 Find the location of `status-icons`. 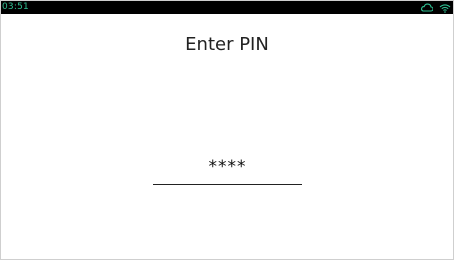

status-icons is located at coordinates (436, 7).